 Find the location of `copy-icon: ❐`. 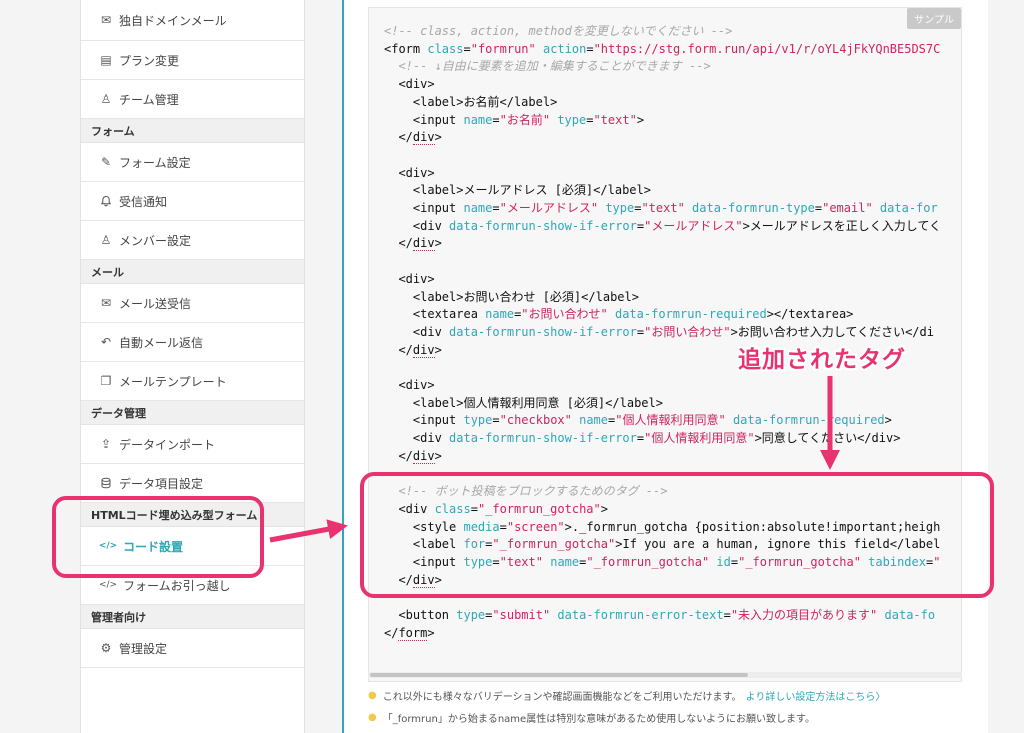

copy-icon: ❐ is located at coordinates (106, 381).